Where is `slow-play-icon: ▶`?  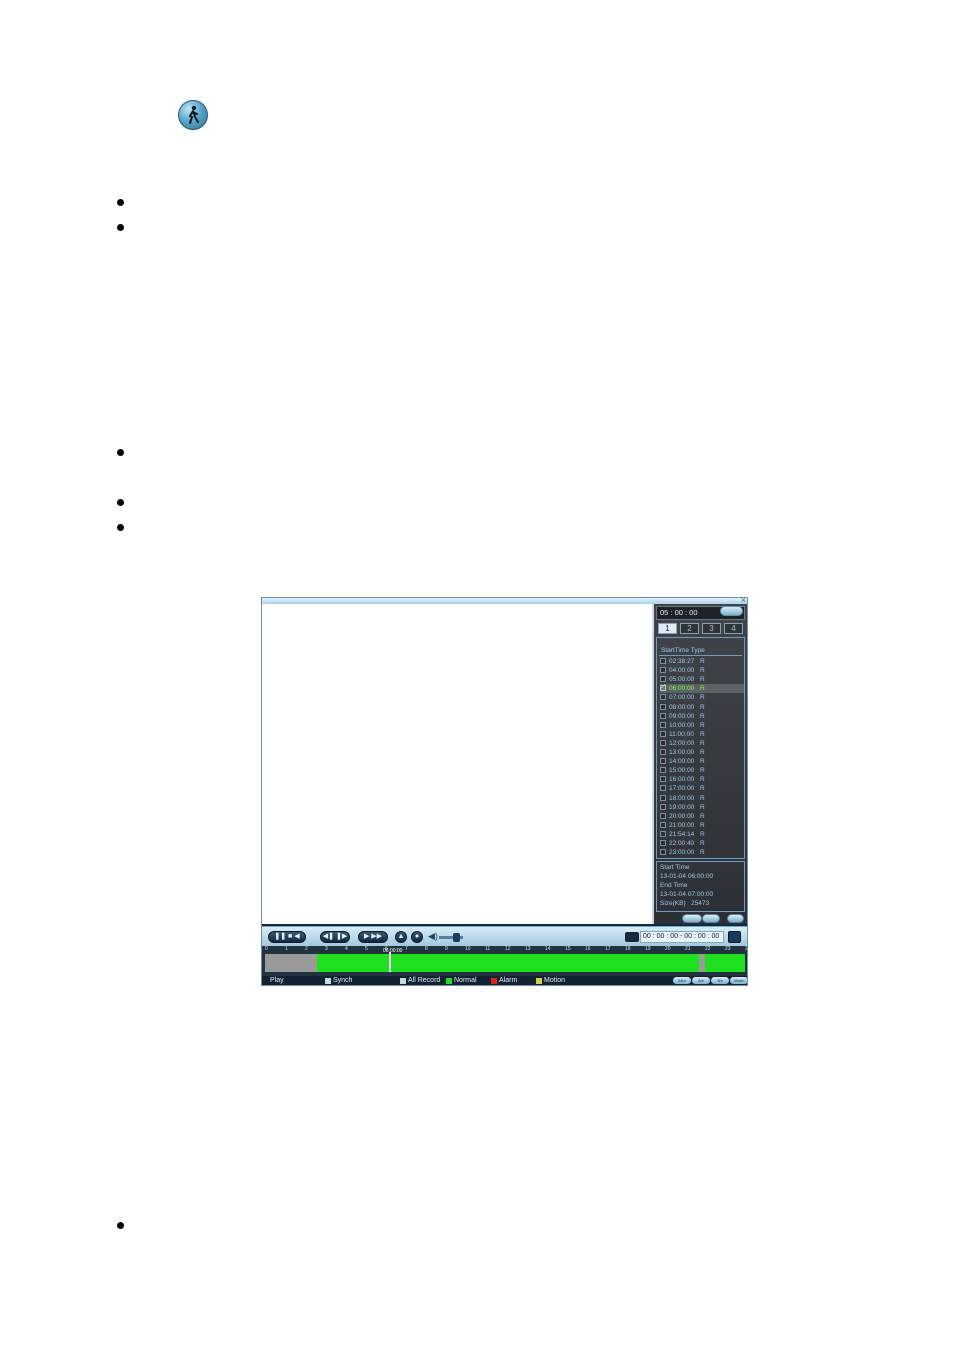
slow-play-icon: ▶ is located at coordinates (366, 936).